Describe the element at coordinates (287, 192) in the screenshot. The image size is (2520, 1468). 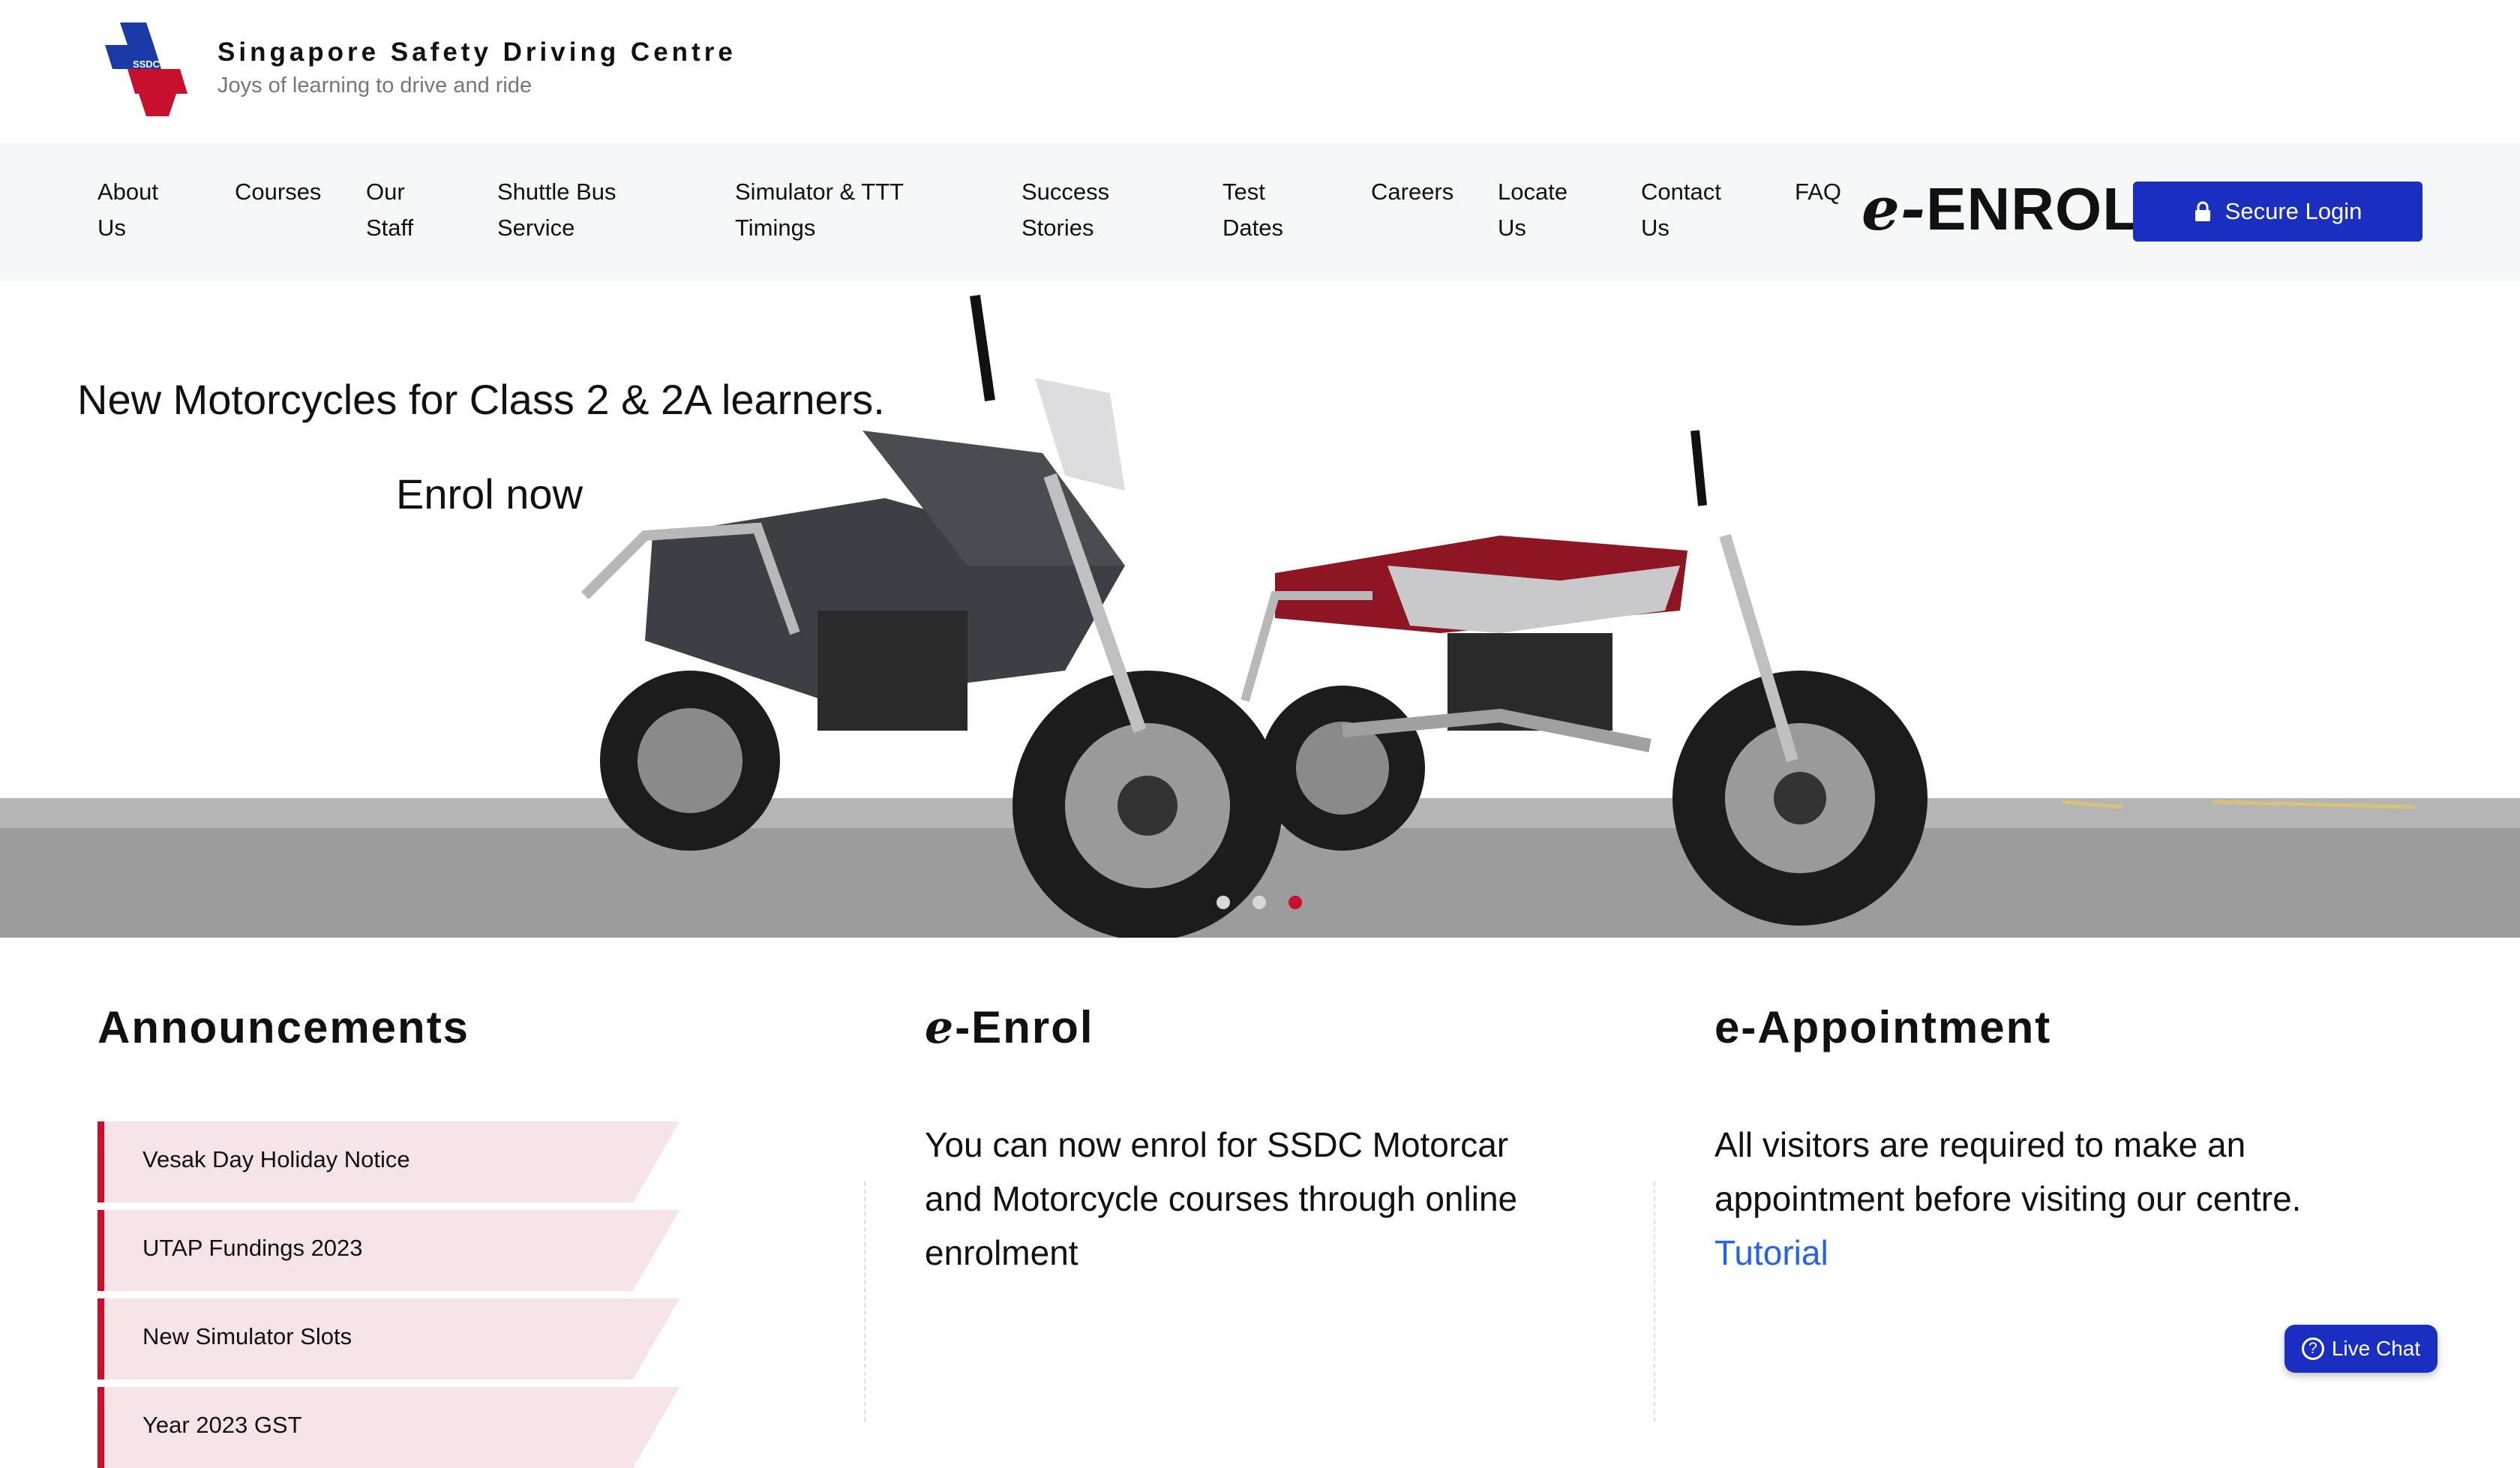
I see `nav-courses: Courses` at that location.